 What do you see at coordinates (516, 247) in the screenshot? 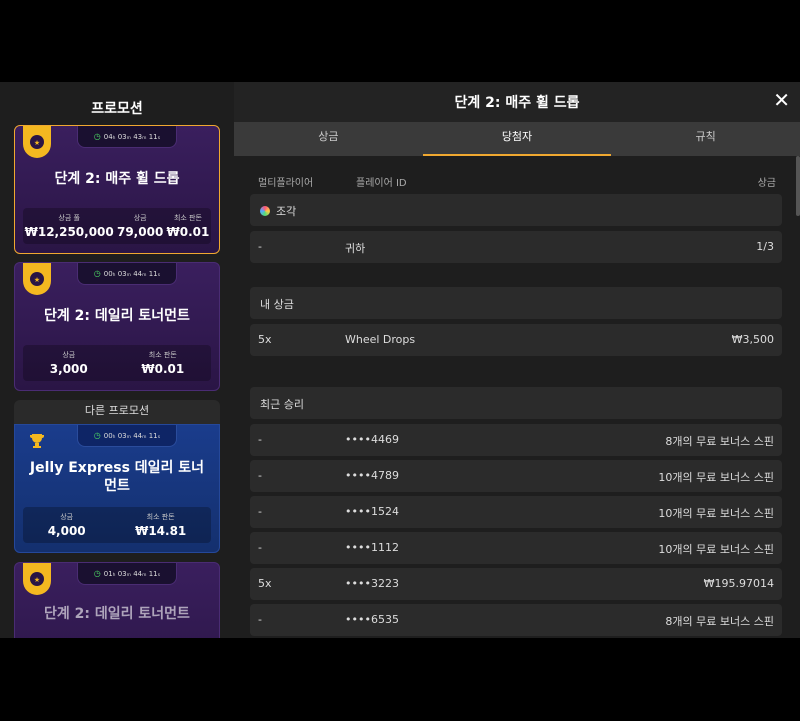
I see `table-row-you: - 귀하 1/3` at bounding box center [516, 247].